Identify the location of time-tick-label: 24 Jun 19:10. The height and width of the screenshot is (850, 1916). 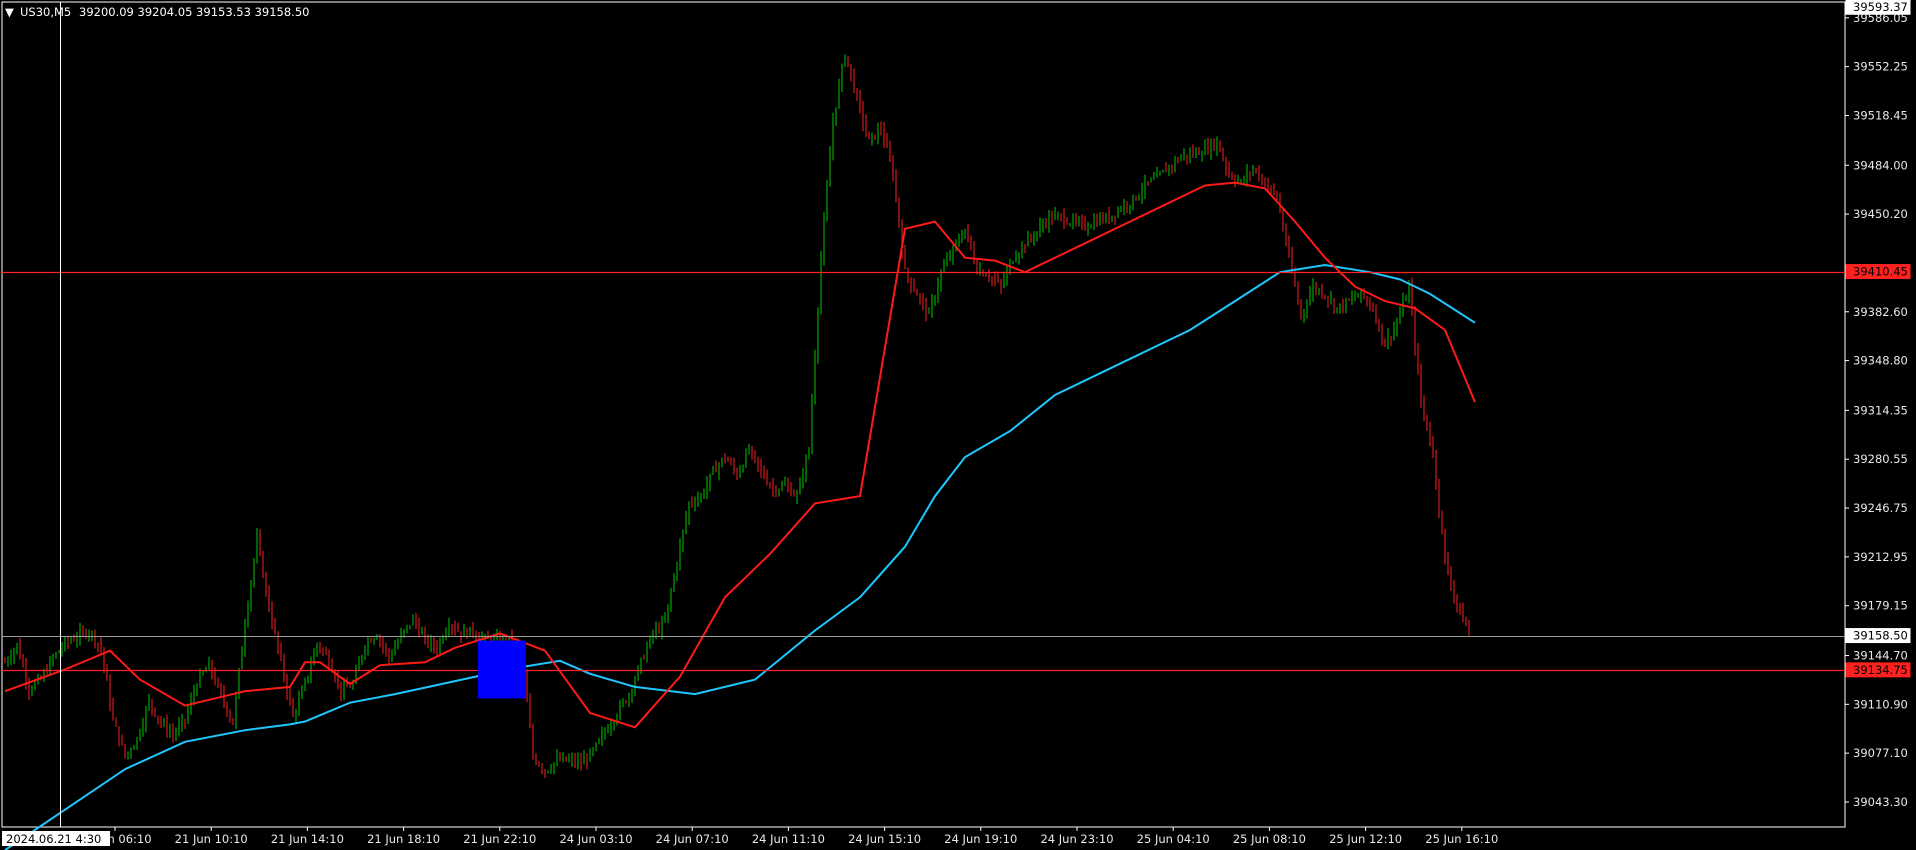
(980, 839).